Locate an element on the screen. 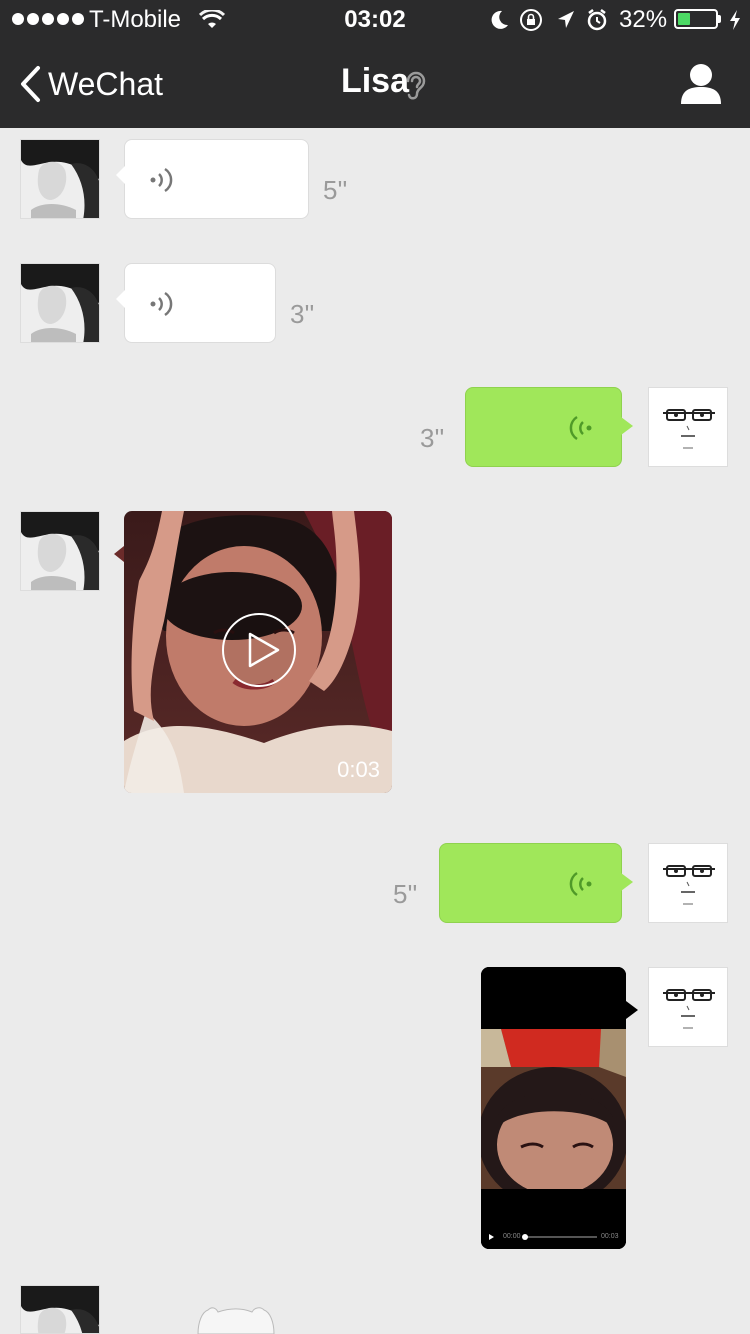 This screenshot has width=750, height=1334. battery-fill is located at coordinates (684, 19).